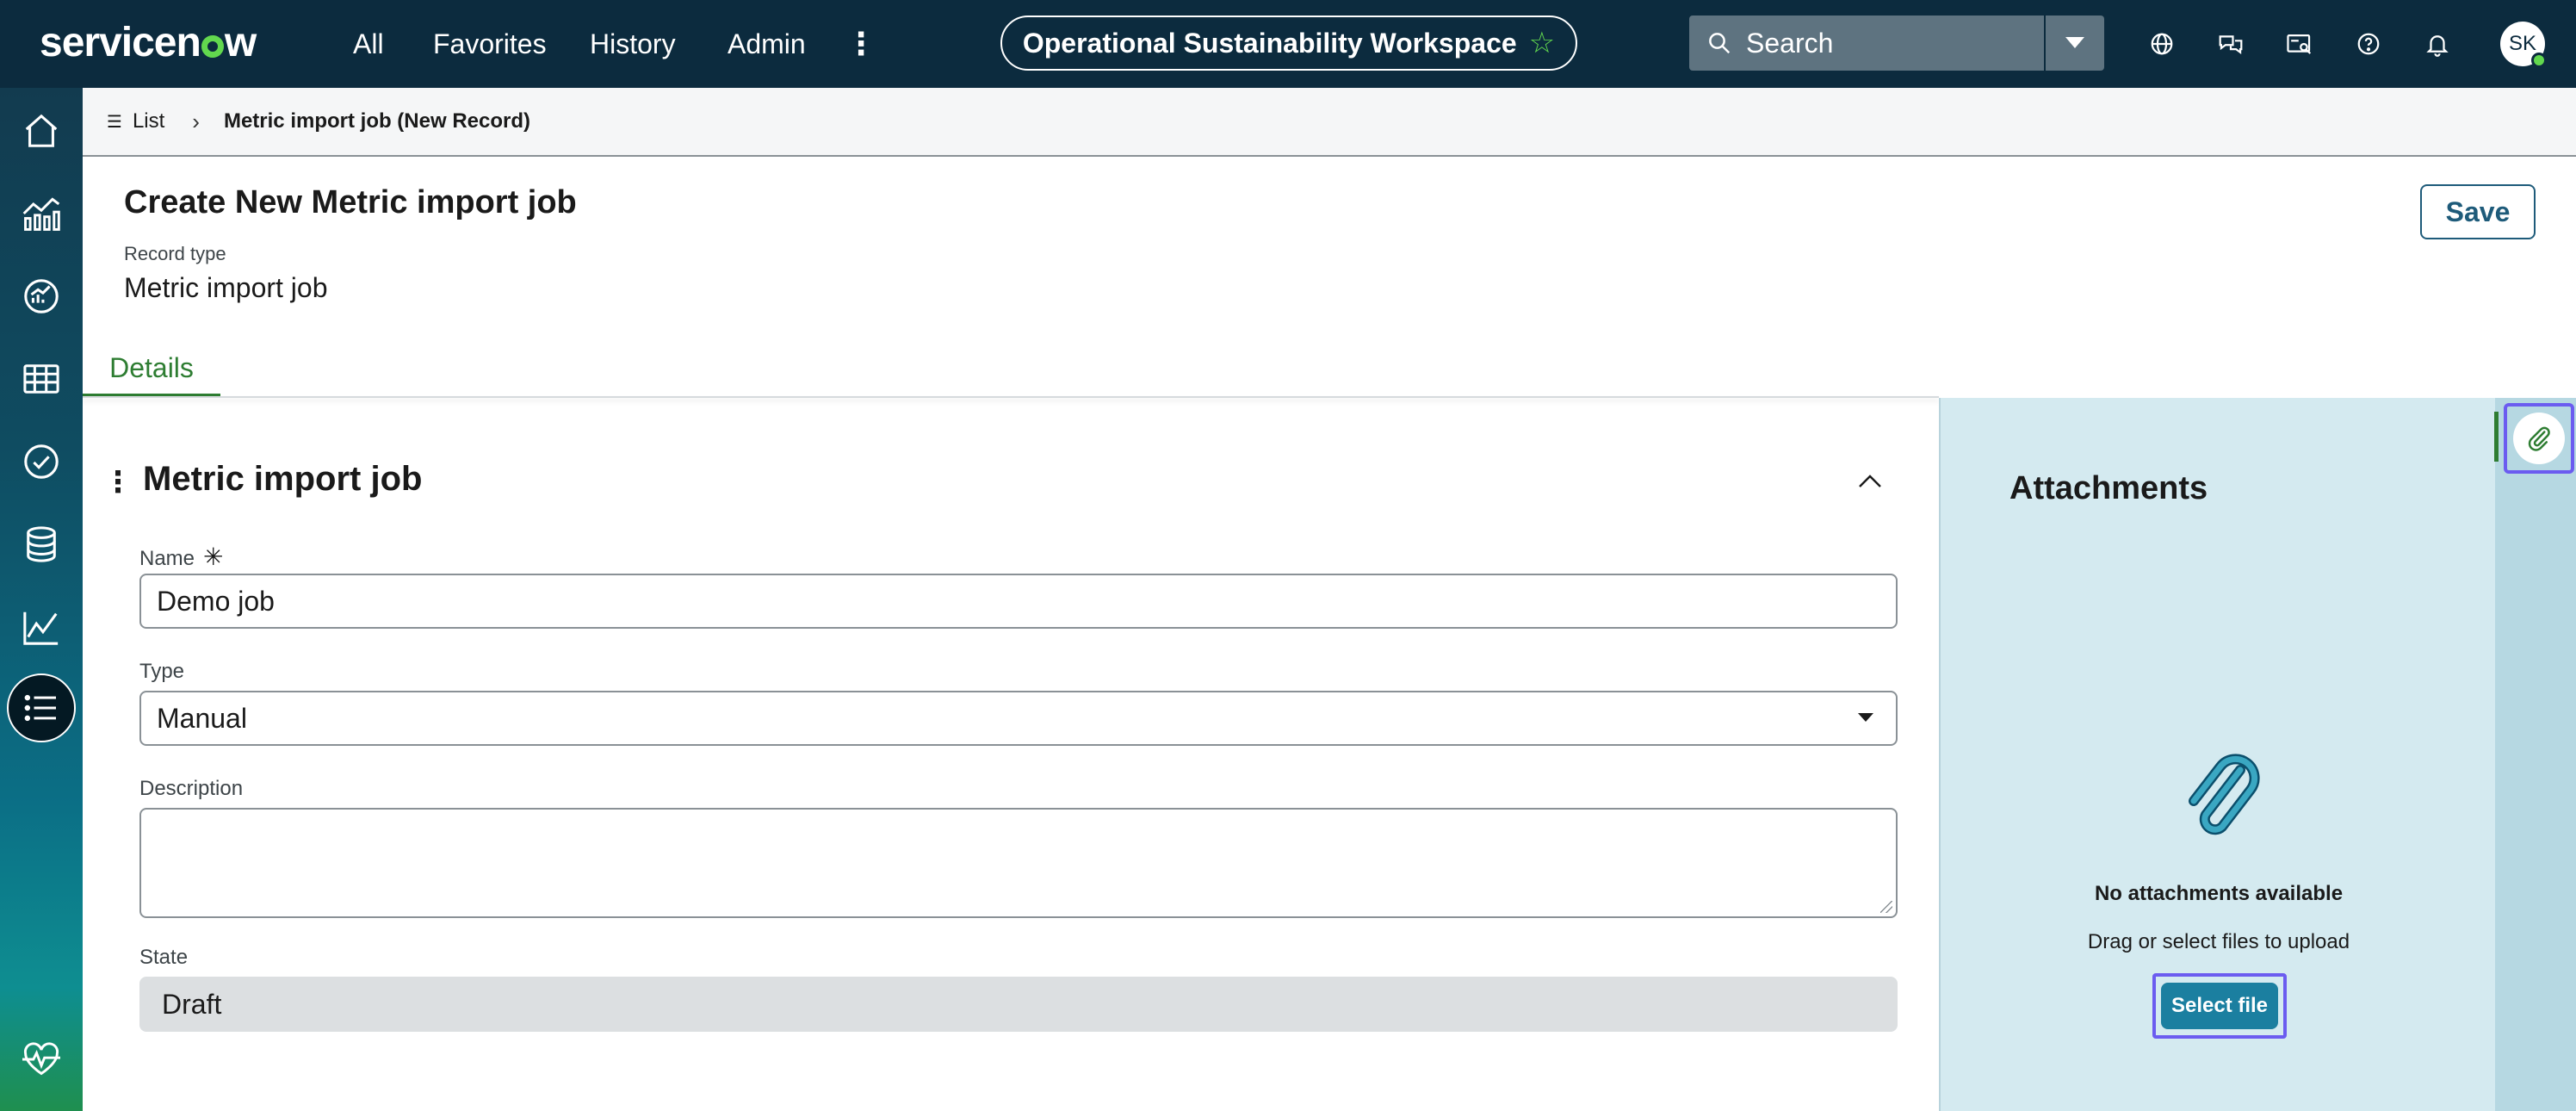  I want to click on save-button: Save, so click(2478, 211).